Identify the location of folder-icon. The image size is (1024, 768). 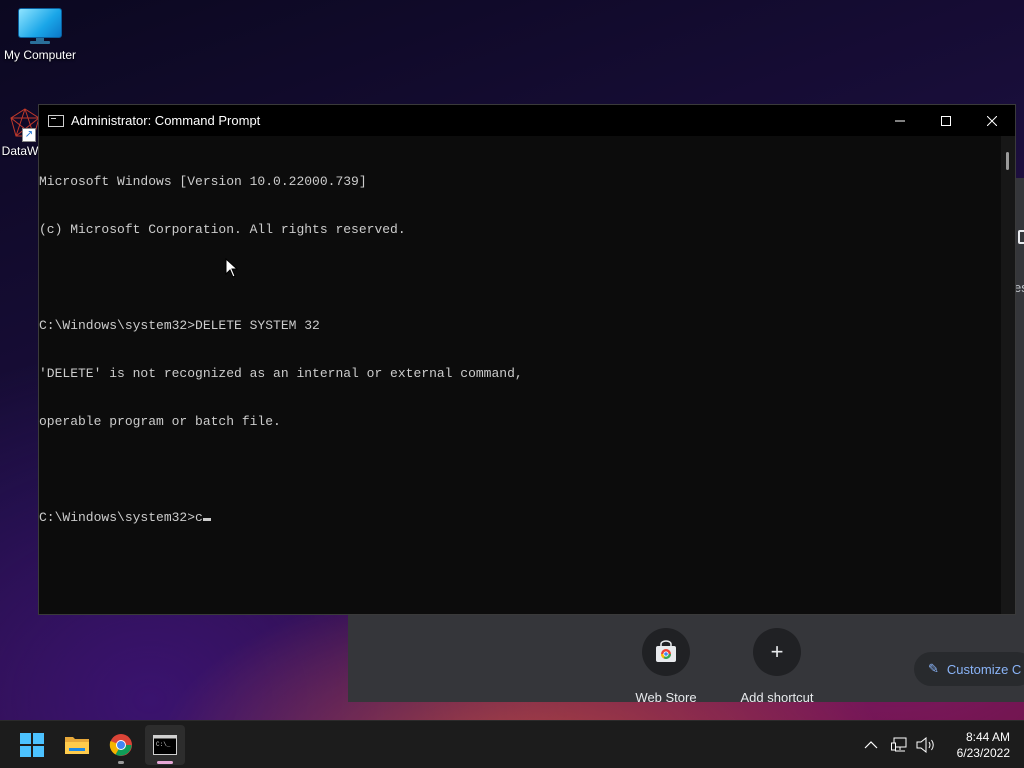
(77, 745).